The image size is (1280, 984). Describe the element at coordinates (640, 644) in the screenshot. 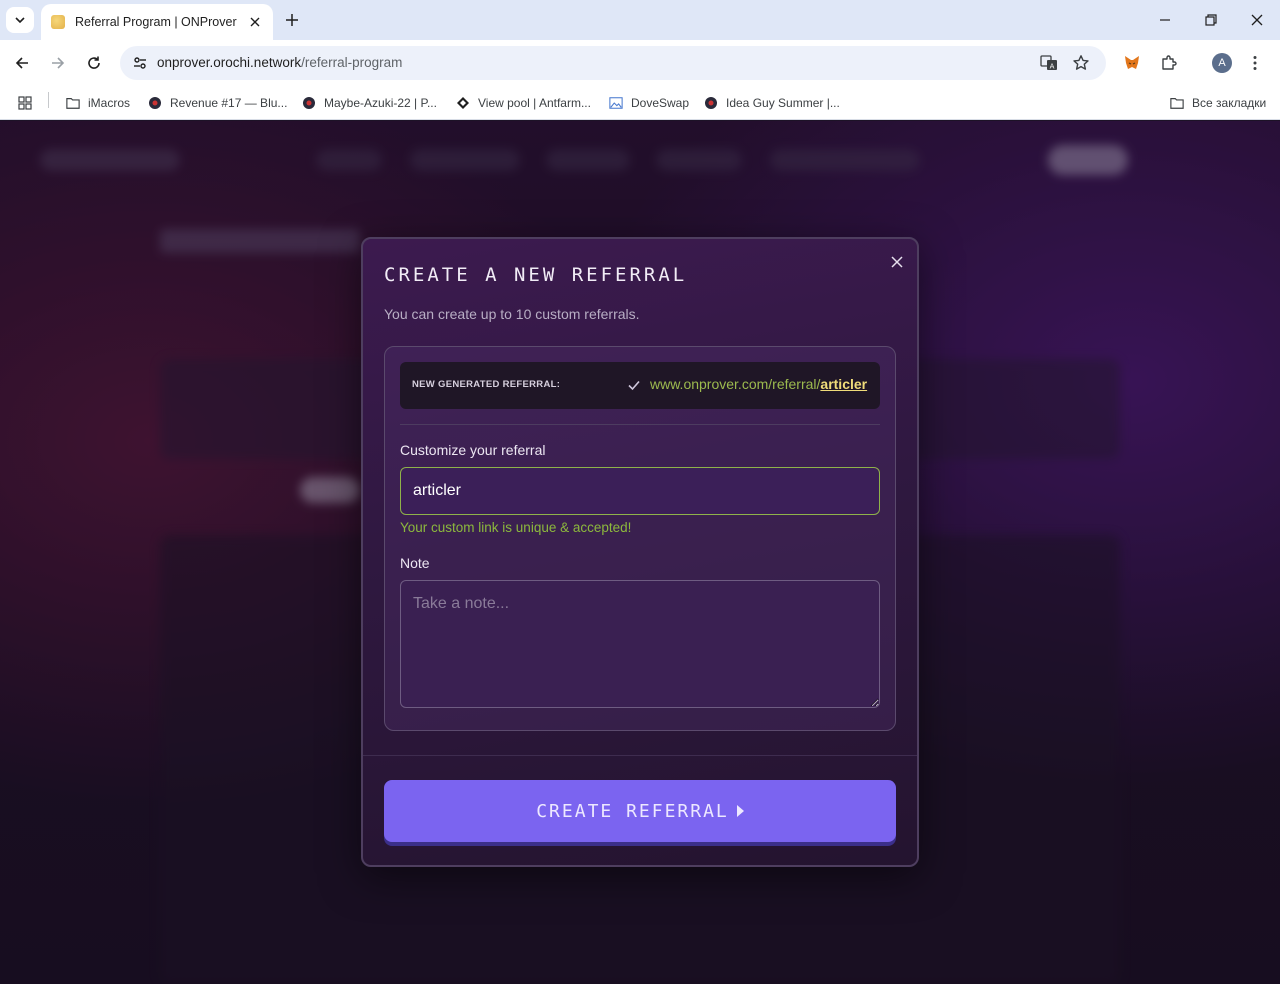

I see `note-textarea` at that location.